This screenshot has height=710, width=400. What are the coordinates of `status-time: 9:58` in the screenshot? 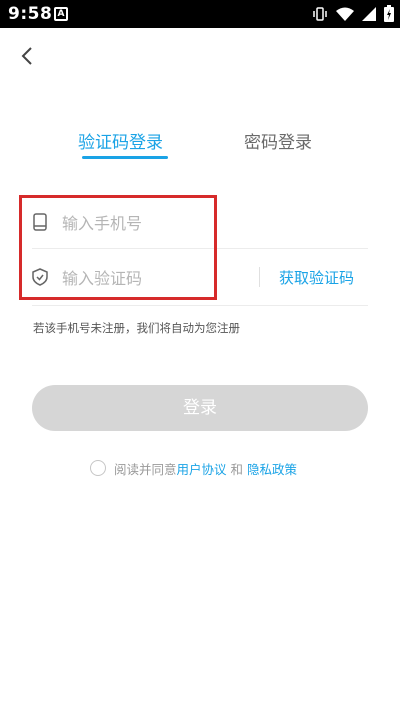 It's located at (30, 14).